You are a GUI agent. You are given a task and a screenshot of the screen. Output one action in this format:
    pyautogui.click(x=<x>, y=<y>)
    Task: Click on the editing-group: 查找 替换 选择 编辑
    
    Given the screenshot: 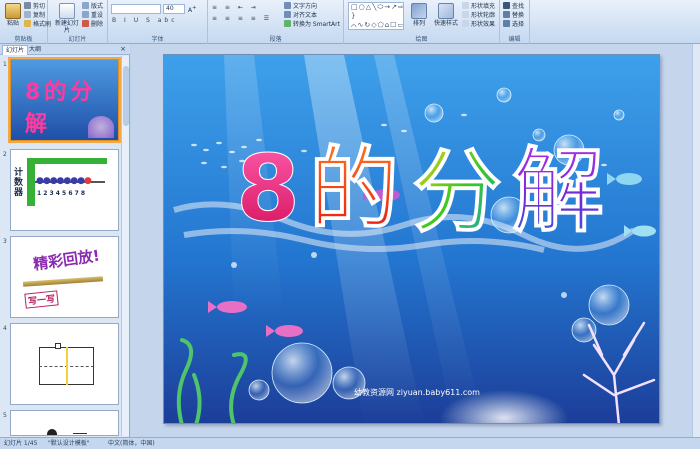 What is the action you would take?
    pyautogui.click(x=515, y=22)
    